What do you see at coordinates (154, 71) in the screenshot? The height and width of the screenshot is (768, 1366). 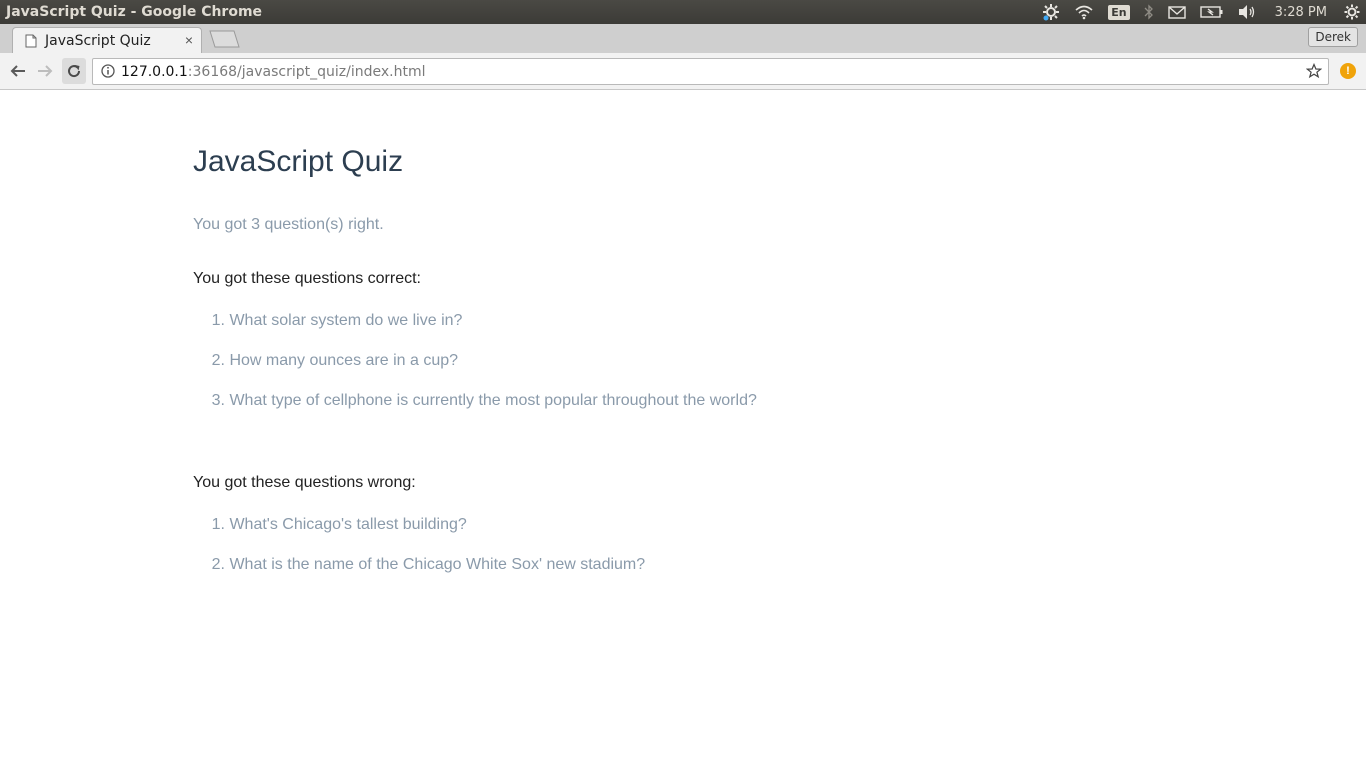 I see `url-host: 127.0.0.1` at bounding box center [154, 71].